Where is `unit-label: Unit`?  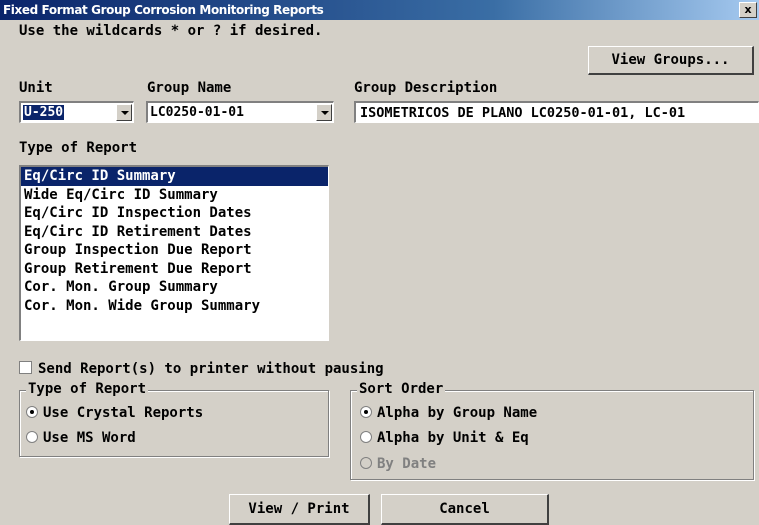 unit-label: Unit is located at coordinates (36, 88).